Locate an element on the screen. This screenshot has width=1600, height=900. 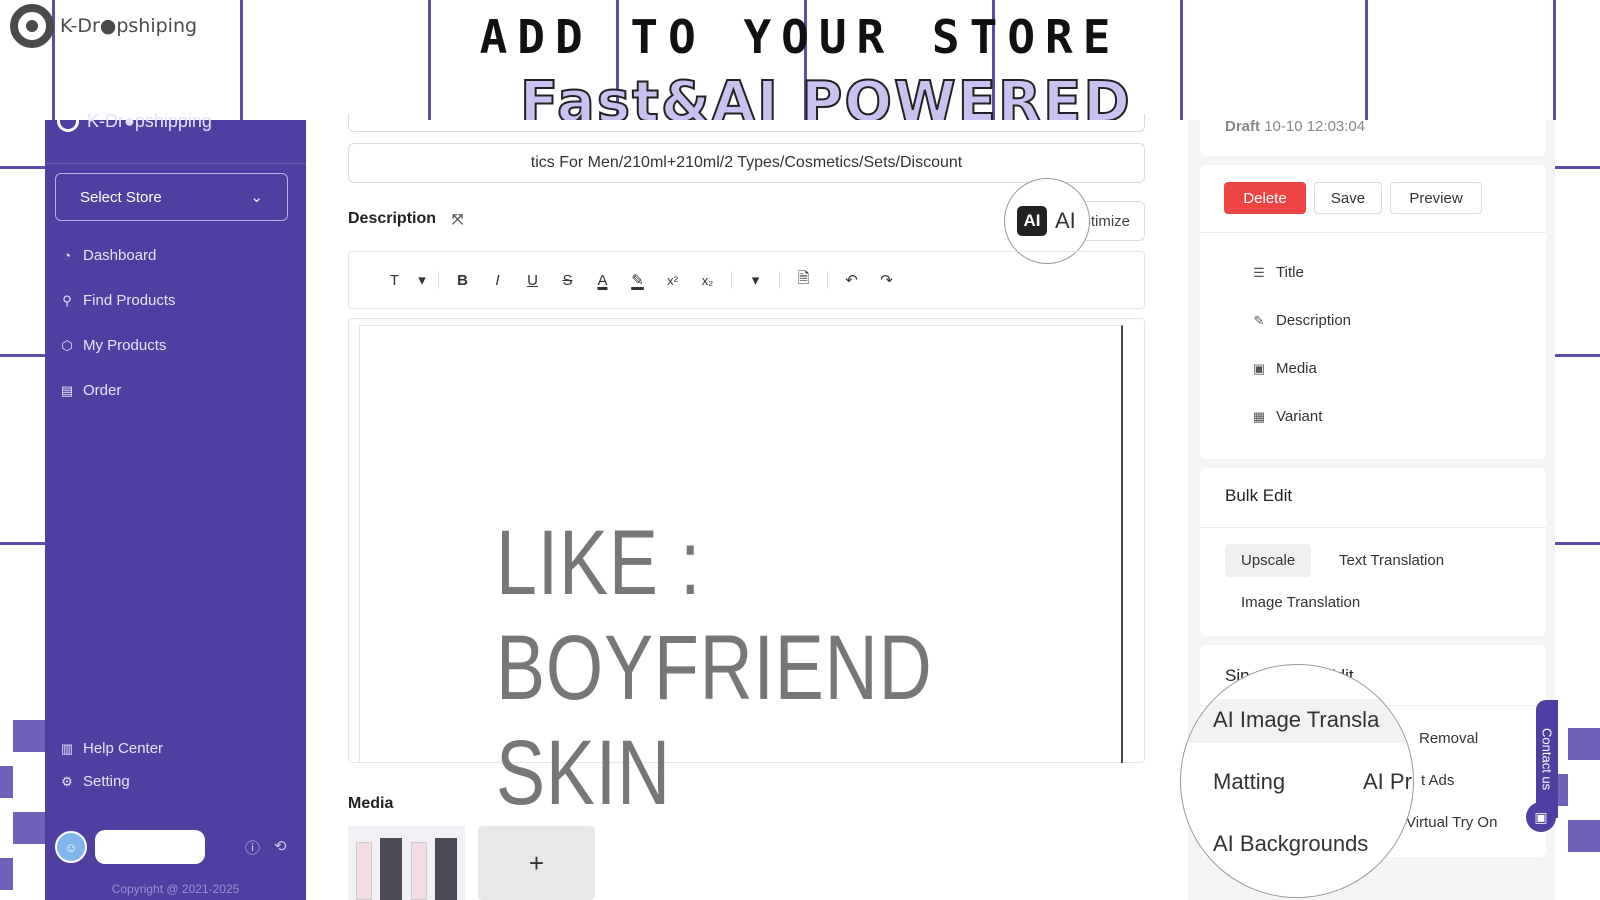
ai-backgrounds-item: AI Backgrounds is located at coordinates (1290, 844).